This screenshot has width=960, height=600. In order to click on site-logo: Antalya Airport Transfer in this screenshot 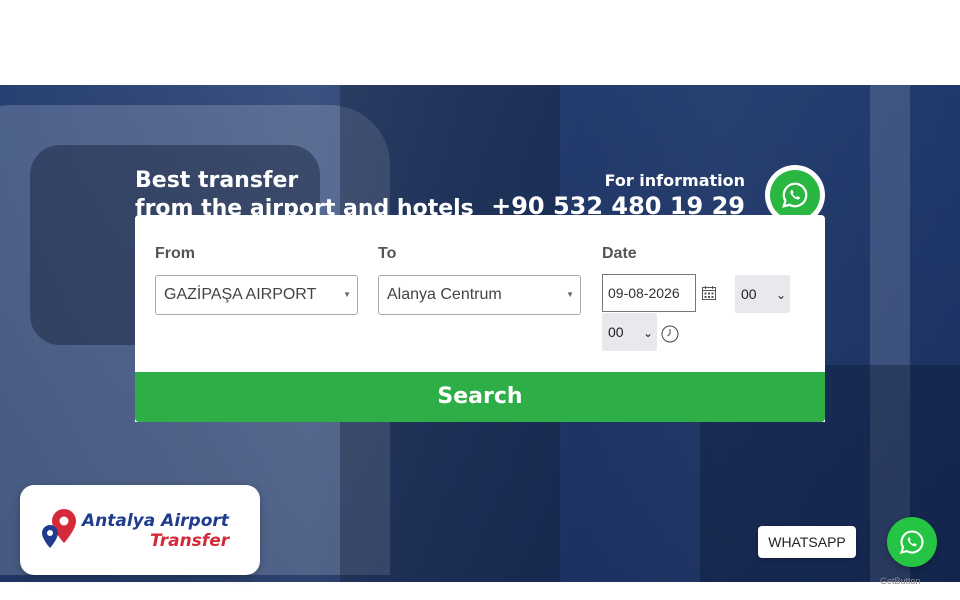, I will do `click(140, 530)`.